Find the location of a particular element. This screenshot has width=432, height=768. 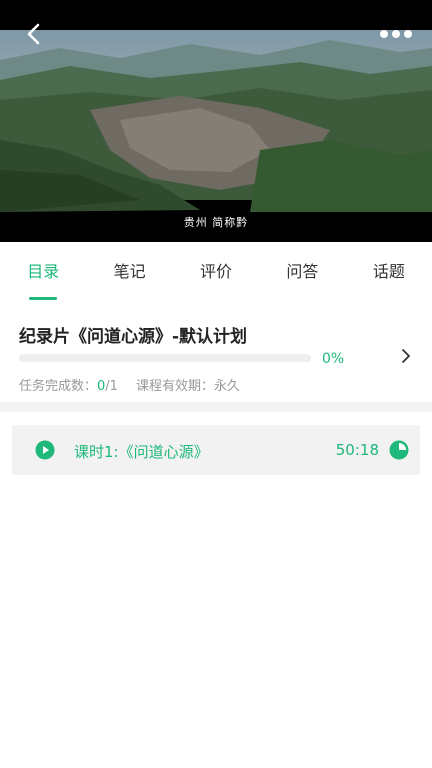

tab-qa: 问答 is located at coordinates (302, 271).